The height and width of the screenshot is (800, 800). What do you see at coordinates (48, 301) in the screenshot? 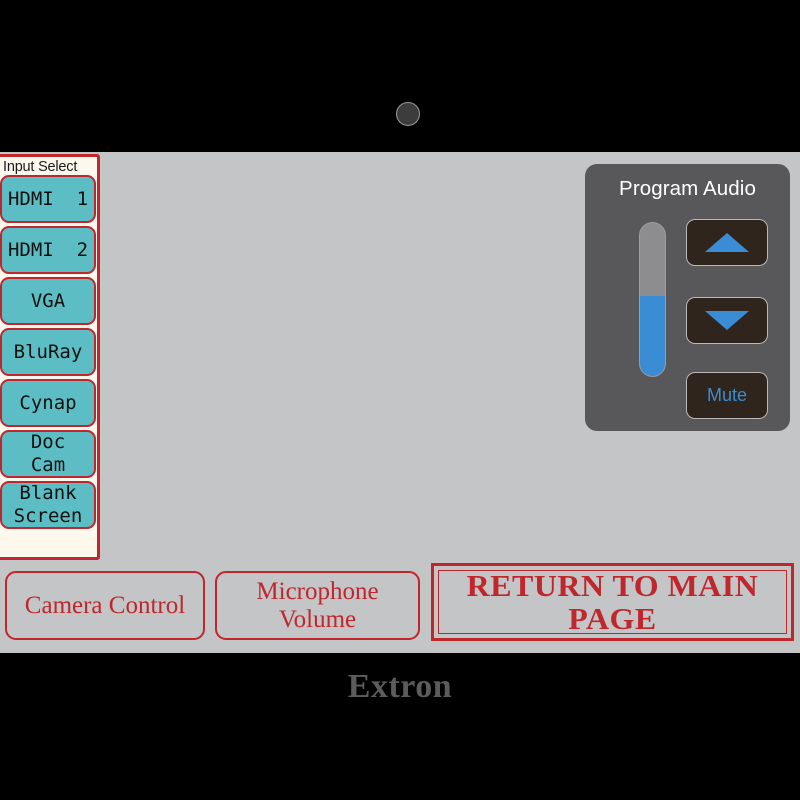
I see `input-button-vga: VGA` at bounding box center [48, 301].